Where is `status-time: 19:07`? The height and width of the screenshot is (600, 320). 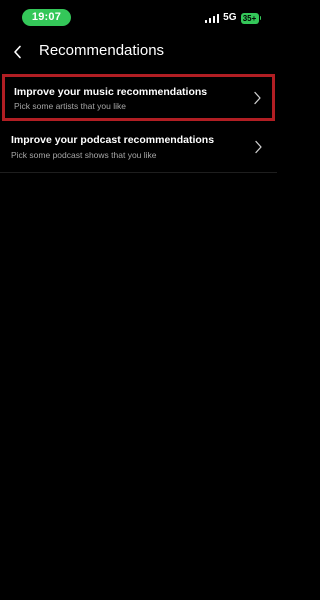 status-time: 19:07 is located at coordinates (46, 17).